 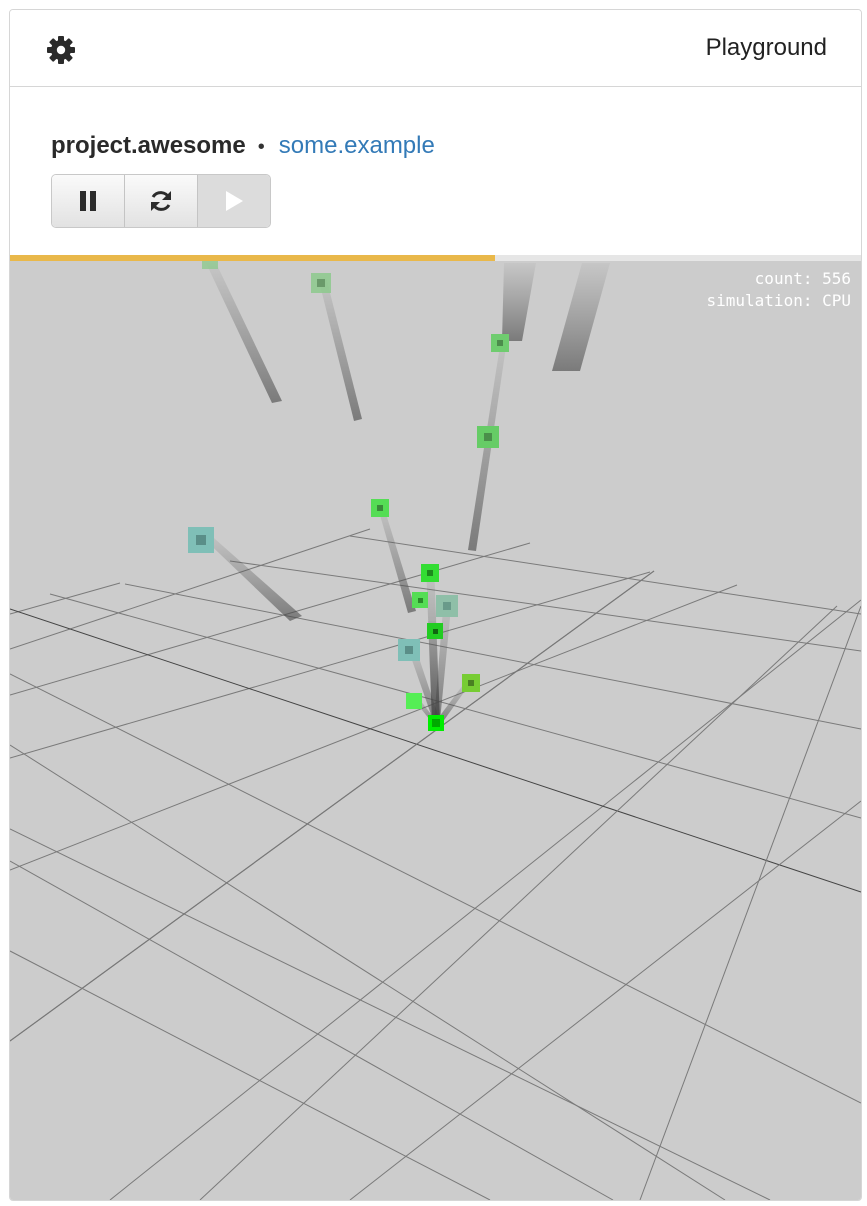 What do you see at coordinates (779, 290) in the screenshot?
I see `simulation-stats: count: 556 simulation: CPU` at bounding box center [779, 290].